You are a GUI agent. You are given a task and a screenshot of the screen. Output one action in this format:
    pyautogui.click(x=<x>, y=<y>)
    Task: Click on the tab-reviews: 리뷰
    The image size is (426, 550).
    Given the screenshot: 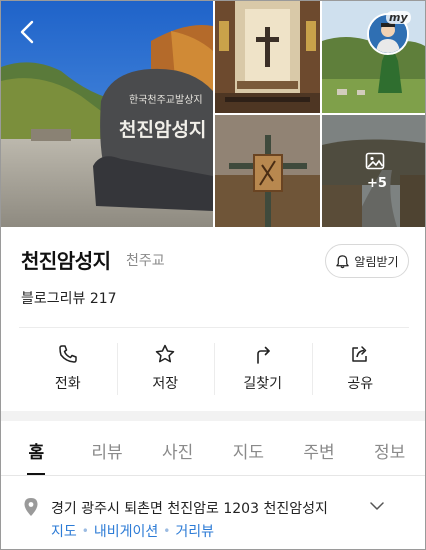 What is the action you would take?
    pyautogui.click(x=107, y=450)
    